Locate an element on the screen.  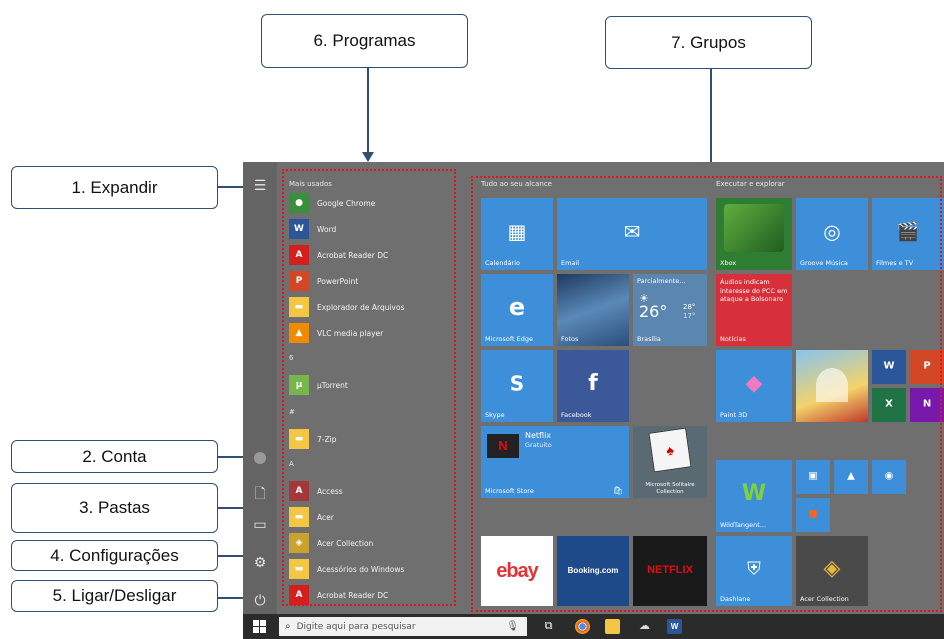
callout-programas: 6. Programas is located at coordinates (364, 41).